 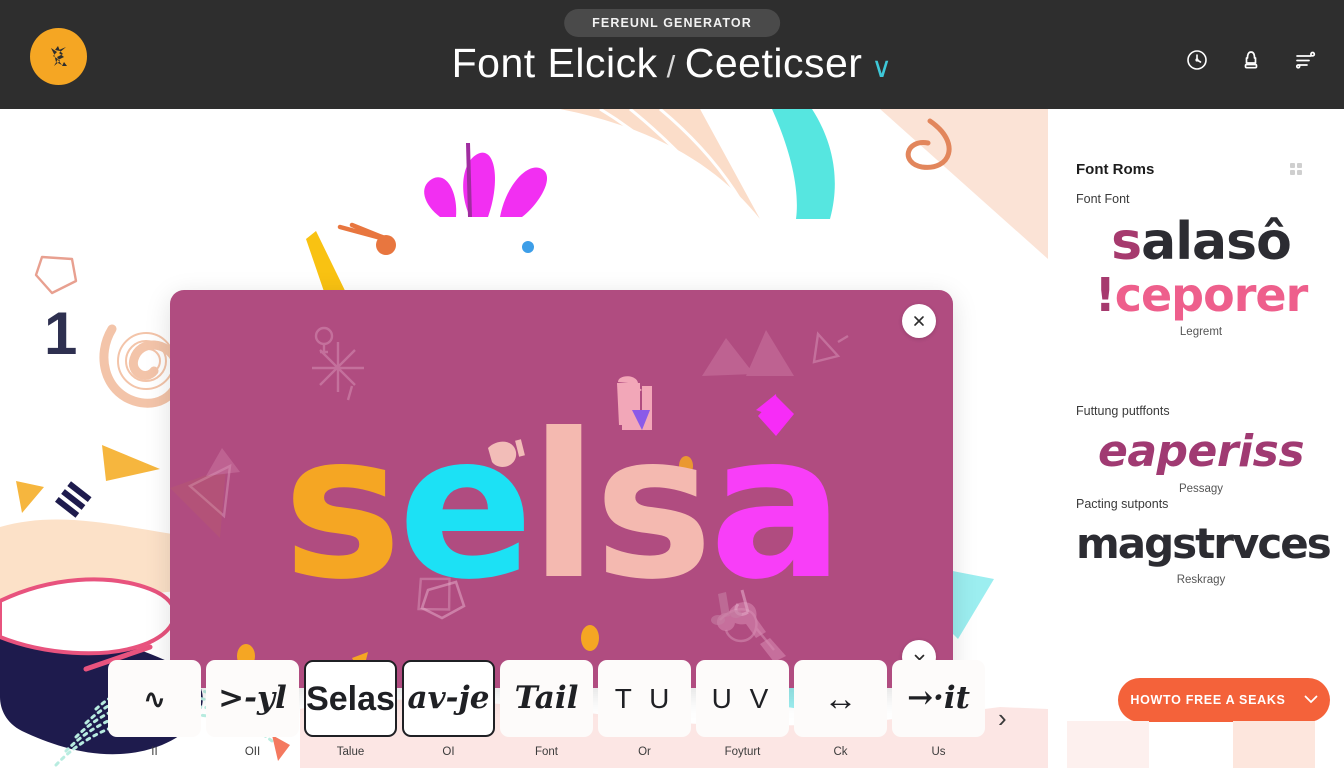 I want to click on list-item: ∿ II, so click(x=154, y=709).